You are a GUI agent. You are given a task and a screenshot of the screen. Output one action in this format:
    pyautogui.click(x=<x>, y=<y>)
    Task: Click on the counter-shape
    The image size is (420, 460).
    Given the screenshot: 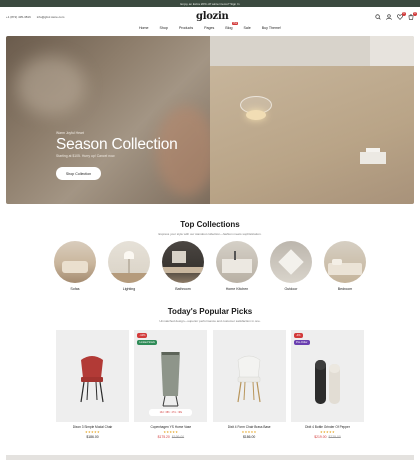 What is the action you would take?
    pyautogui.click(x=183, y=270)
    